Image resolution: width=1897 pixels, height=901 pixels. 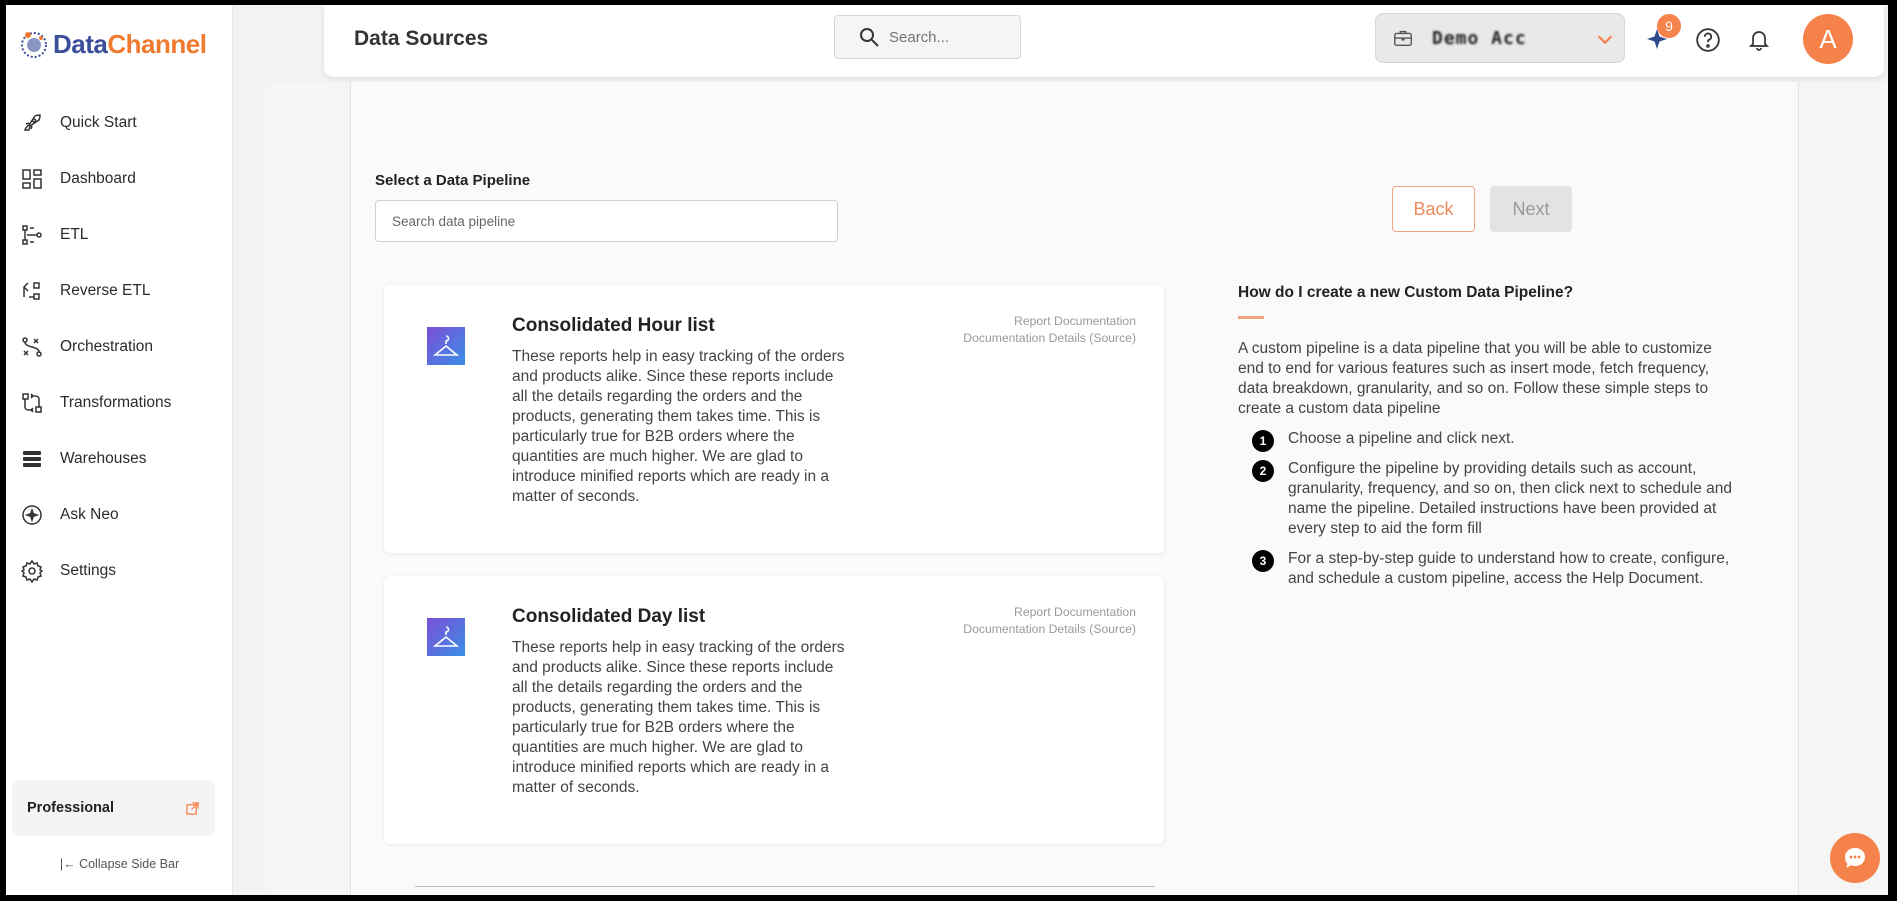 What do you see at coordinates (1828, 39) in the screenshot?
I see `avatar: A` at bounding box center [1828, 39].